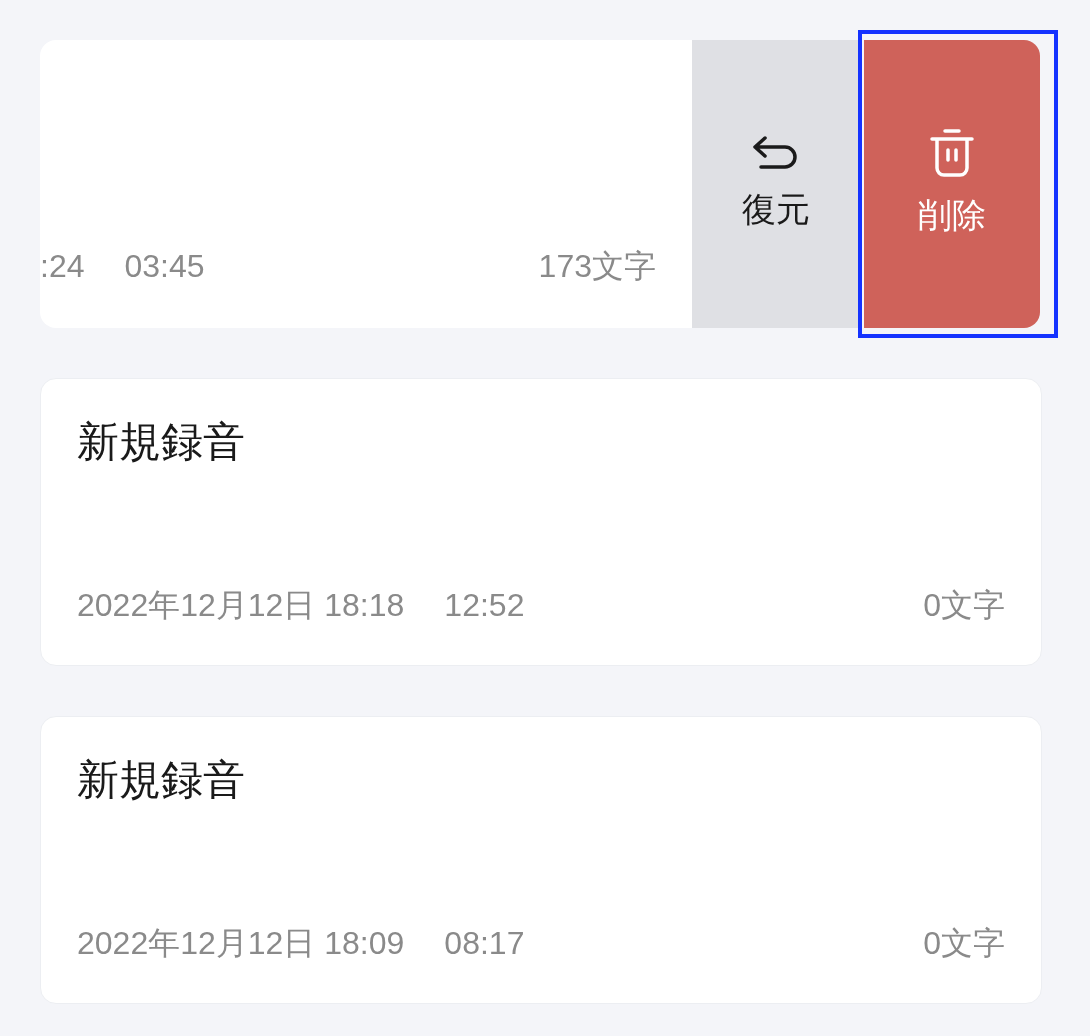 Image resolution: width=1090 pixels, height=1036 pixels. I want to click on recording-duration: 08:17, so click(484, 943).